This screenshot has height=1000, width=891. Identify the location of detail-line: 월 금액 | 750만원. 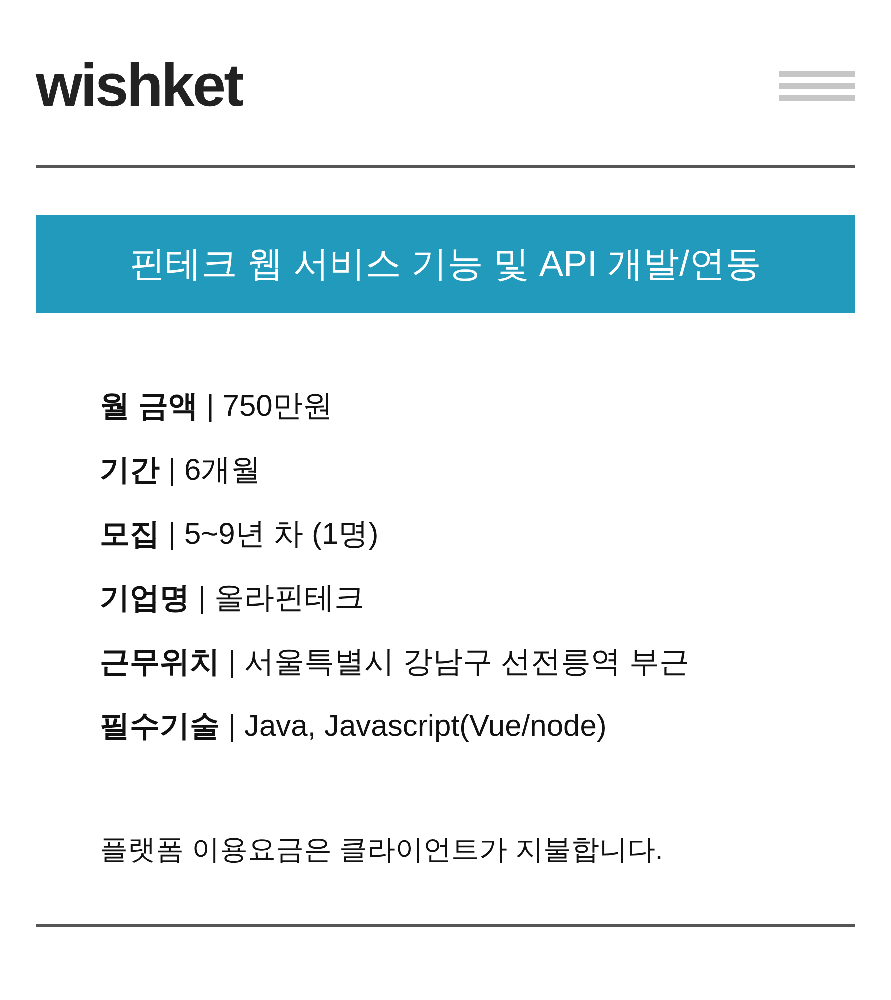
(217, 407).